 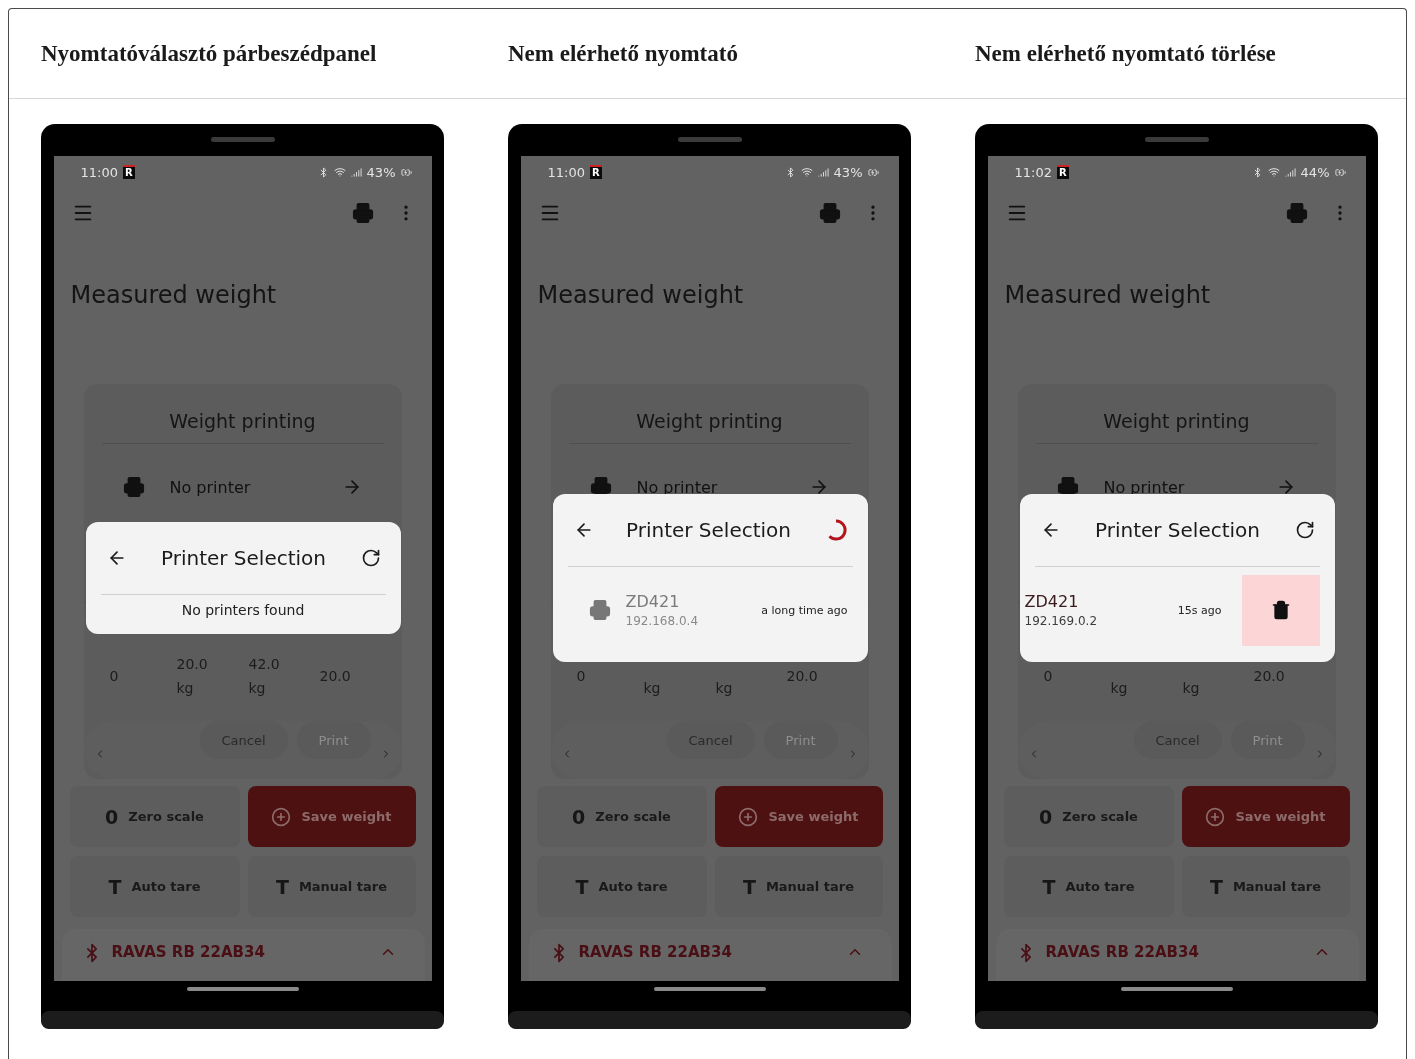 I want to click on trash-icon, so click(x=1280, y=610).